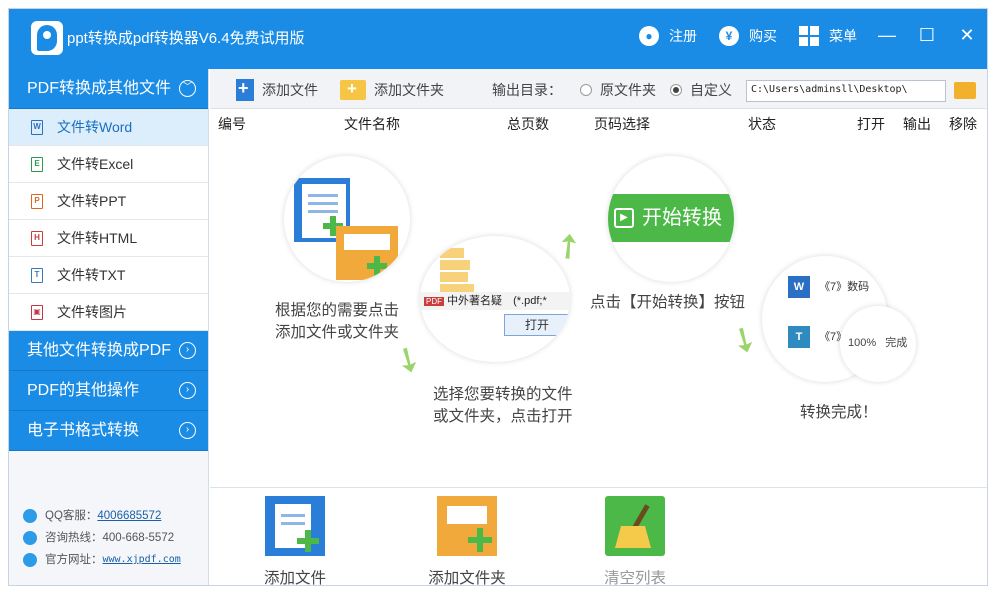 This screenshot has height=594, width=996. I want to click on add-folder-label: 添加文件夹, so click(467, 578).